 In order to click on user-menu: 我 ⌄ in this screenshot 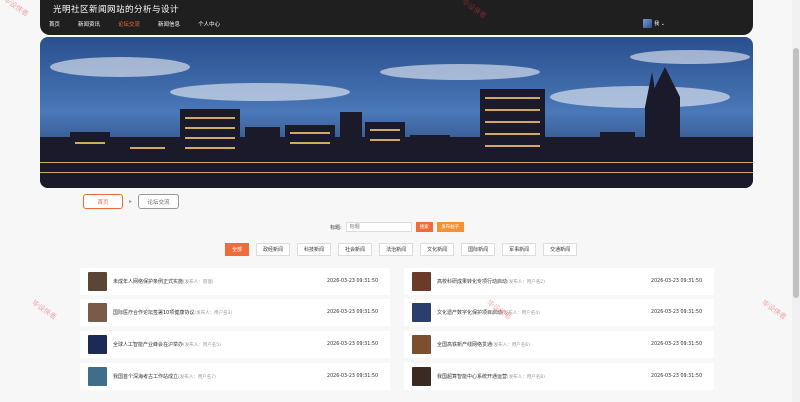, I will do `click(654, 23)`.